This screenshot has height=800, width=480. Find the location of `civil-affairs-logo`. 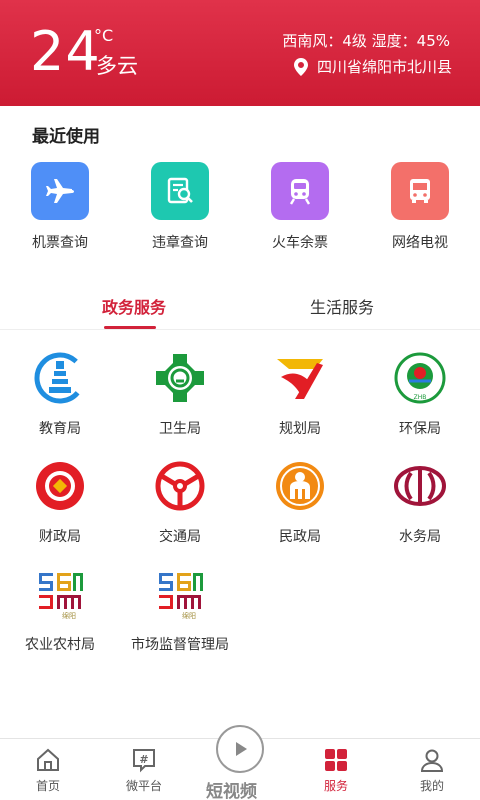

civil-affairs-logo is located at coordinates (300, 486).